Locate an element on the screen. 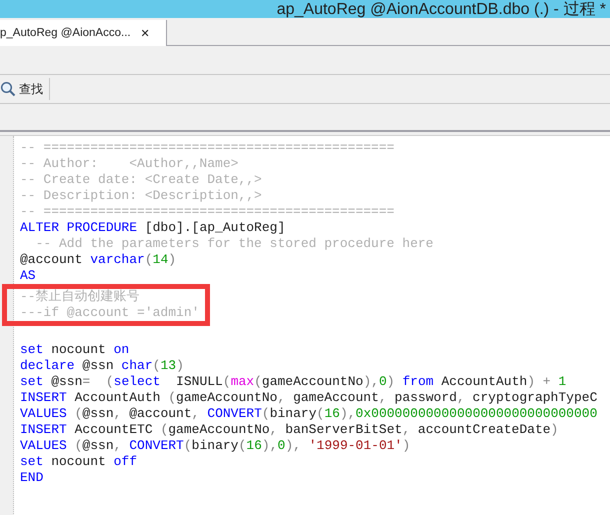 The width and height of the screenshot is (610, 515). code-line: INSERT AccountAuth (gameAccountNo, gameAccount, password, cryptographTypeC is located at coordinates (309, 398).